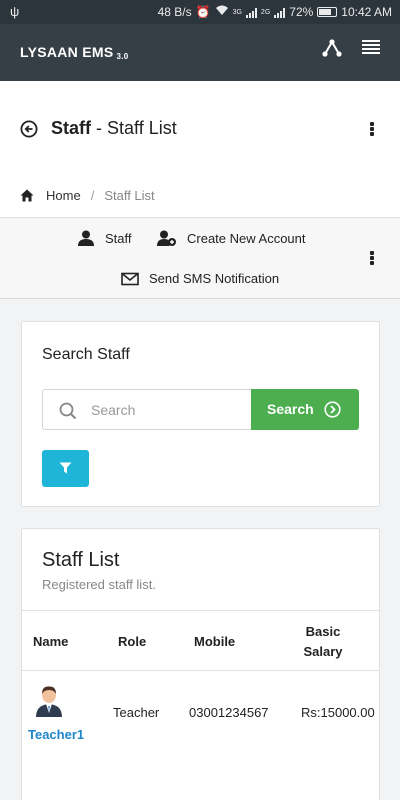  What do you see at coordinates (29, 129) in the screenshot?
I see `back-icon` at bounding box center [29, 129].